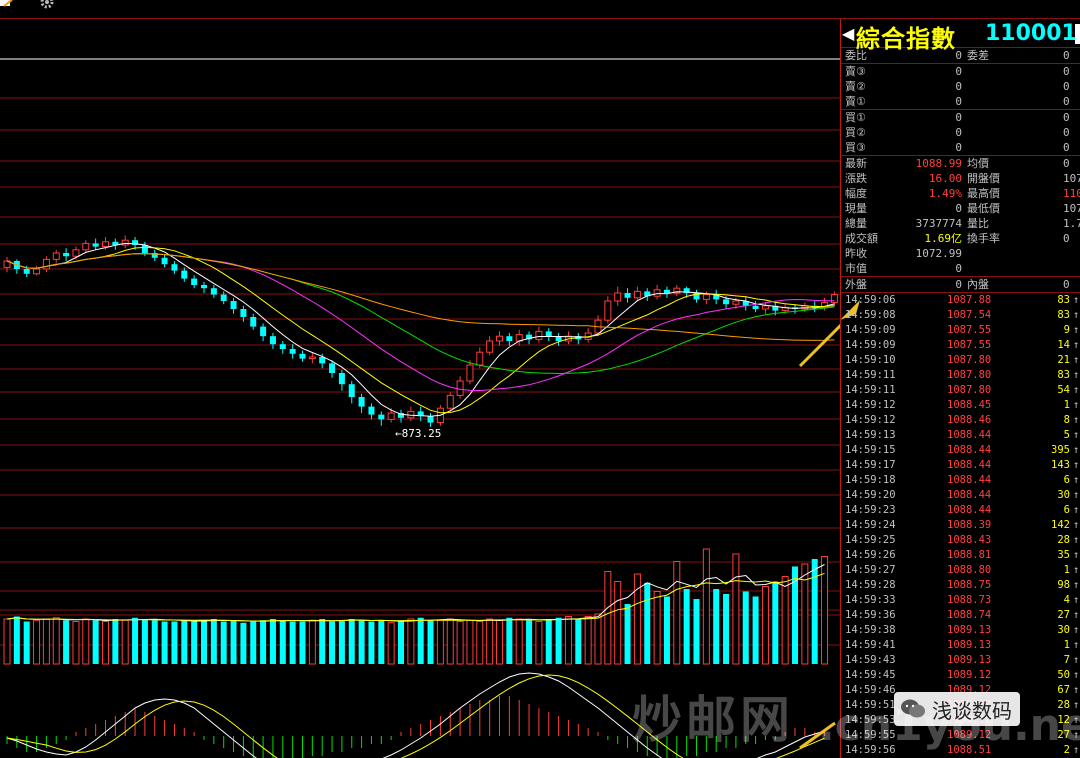  Describe the element at coordinates (1063, 495) in the screenshot. I see `tick-volume: 30` at that location.